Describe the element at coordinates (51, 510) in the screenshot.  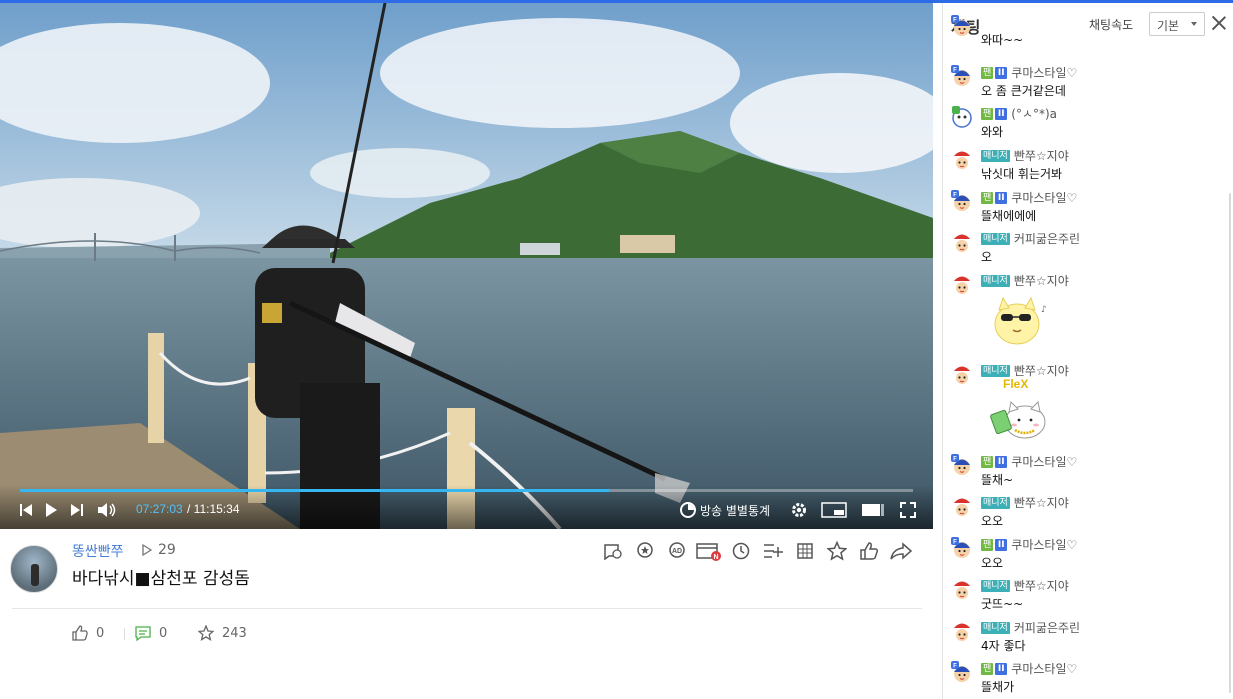
I see `play-icon` at that location.